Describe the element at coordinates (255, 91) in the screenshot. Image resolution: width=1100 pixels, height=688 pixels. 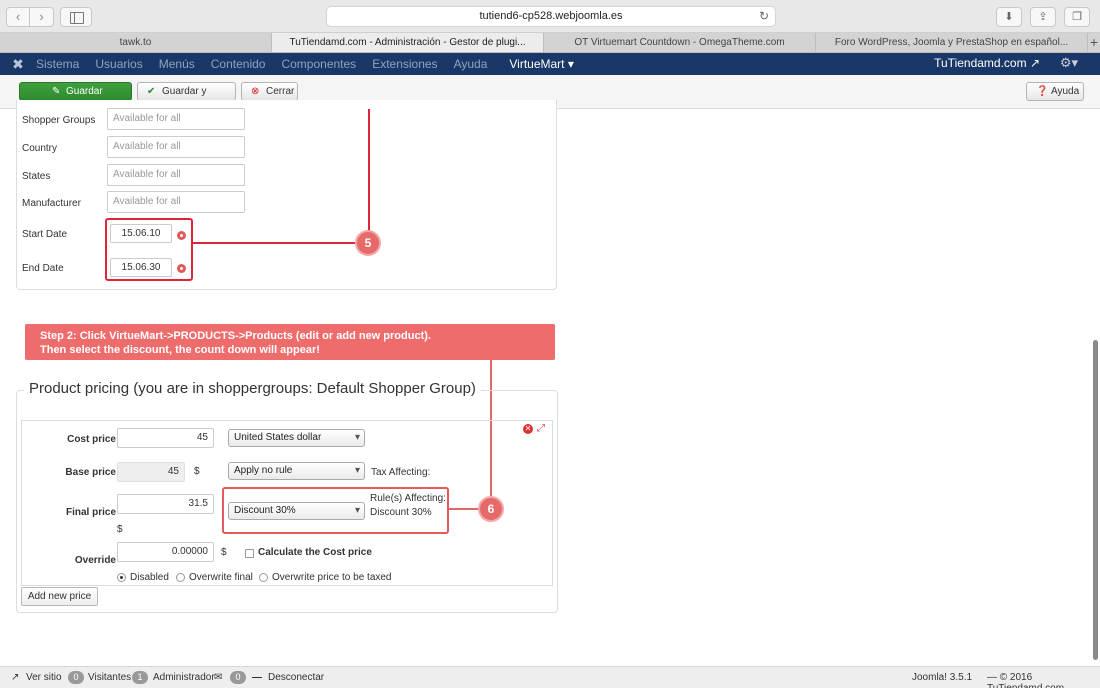
I see `close-icon: ⊗` at that location.